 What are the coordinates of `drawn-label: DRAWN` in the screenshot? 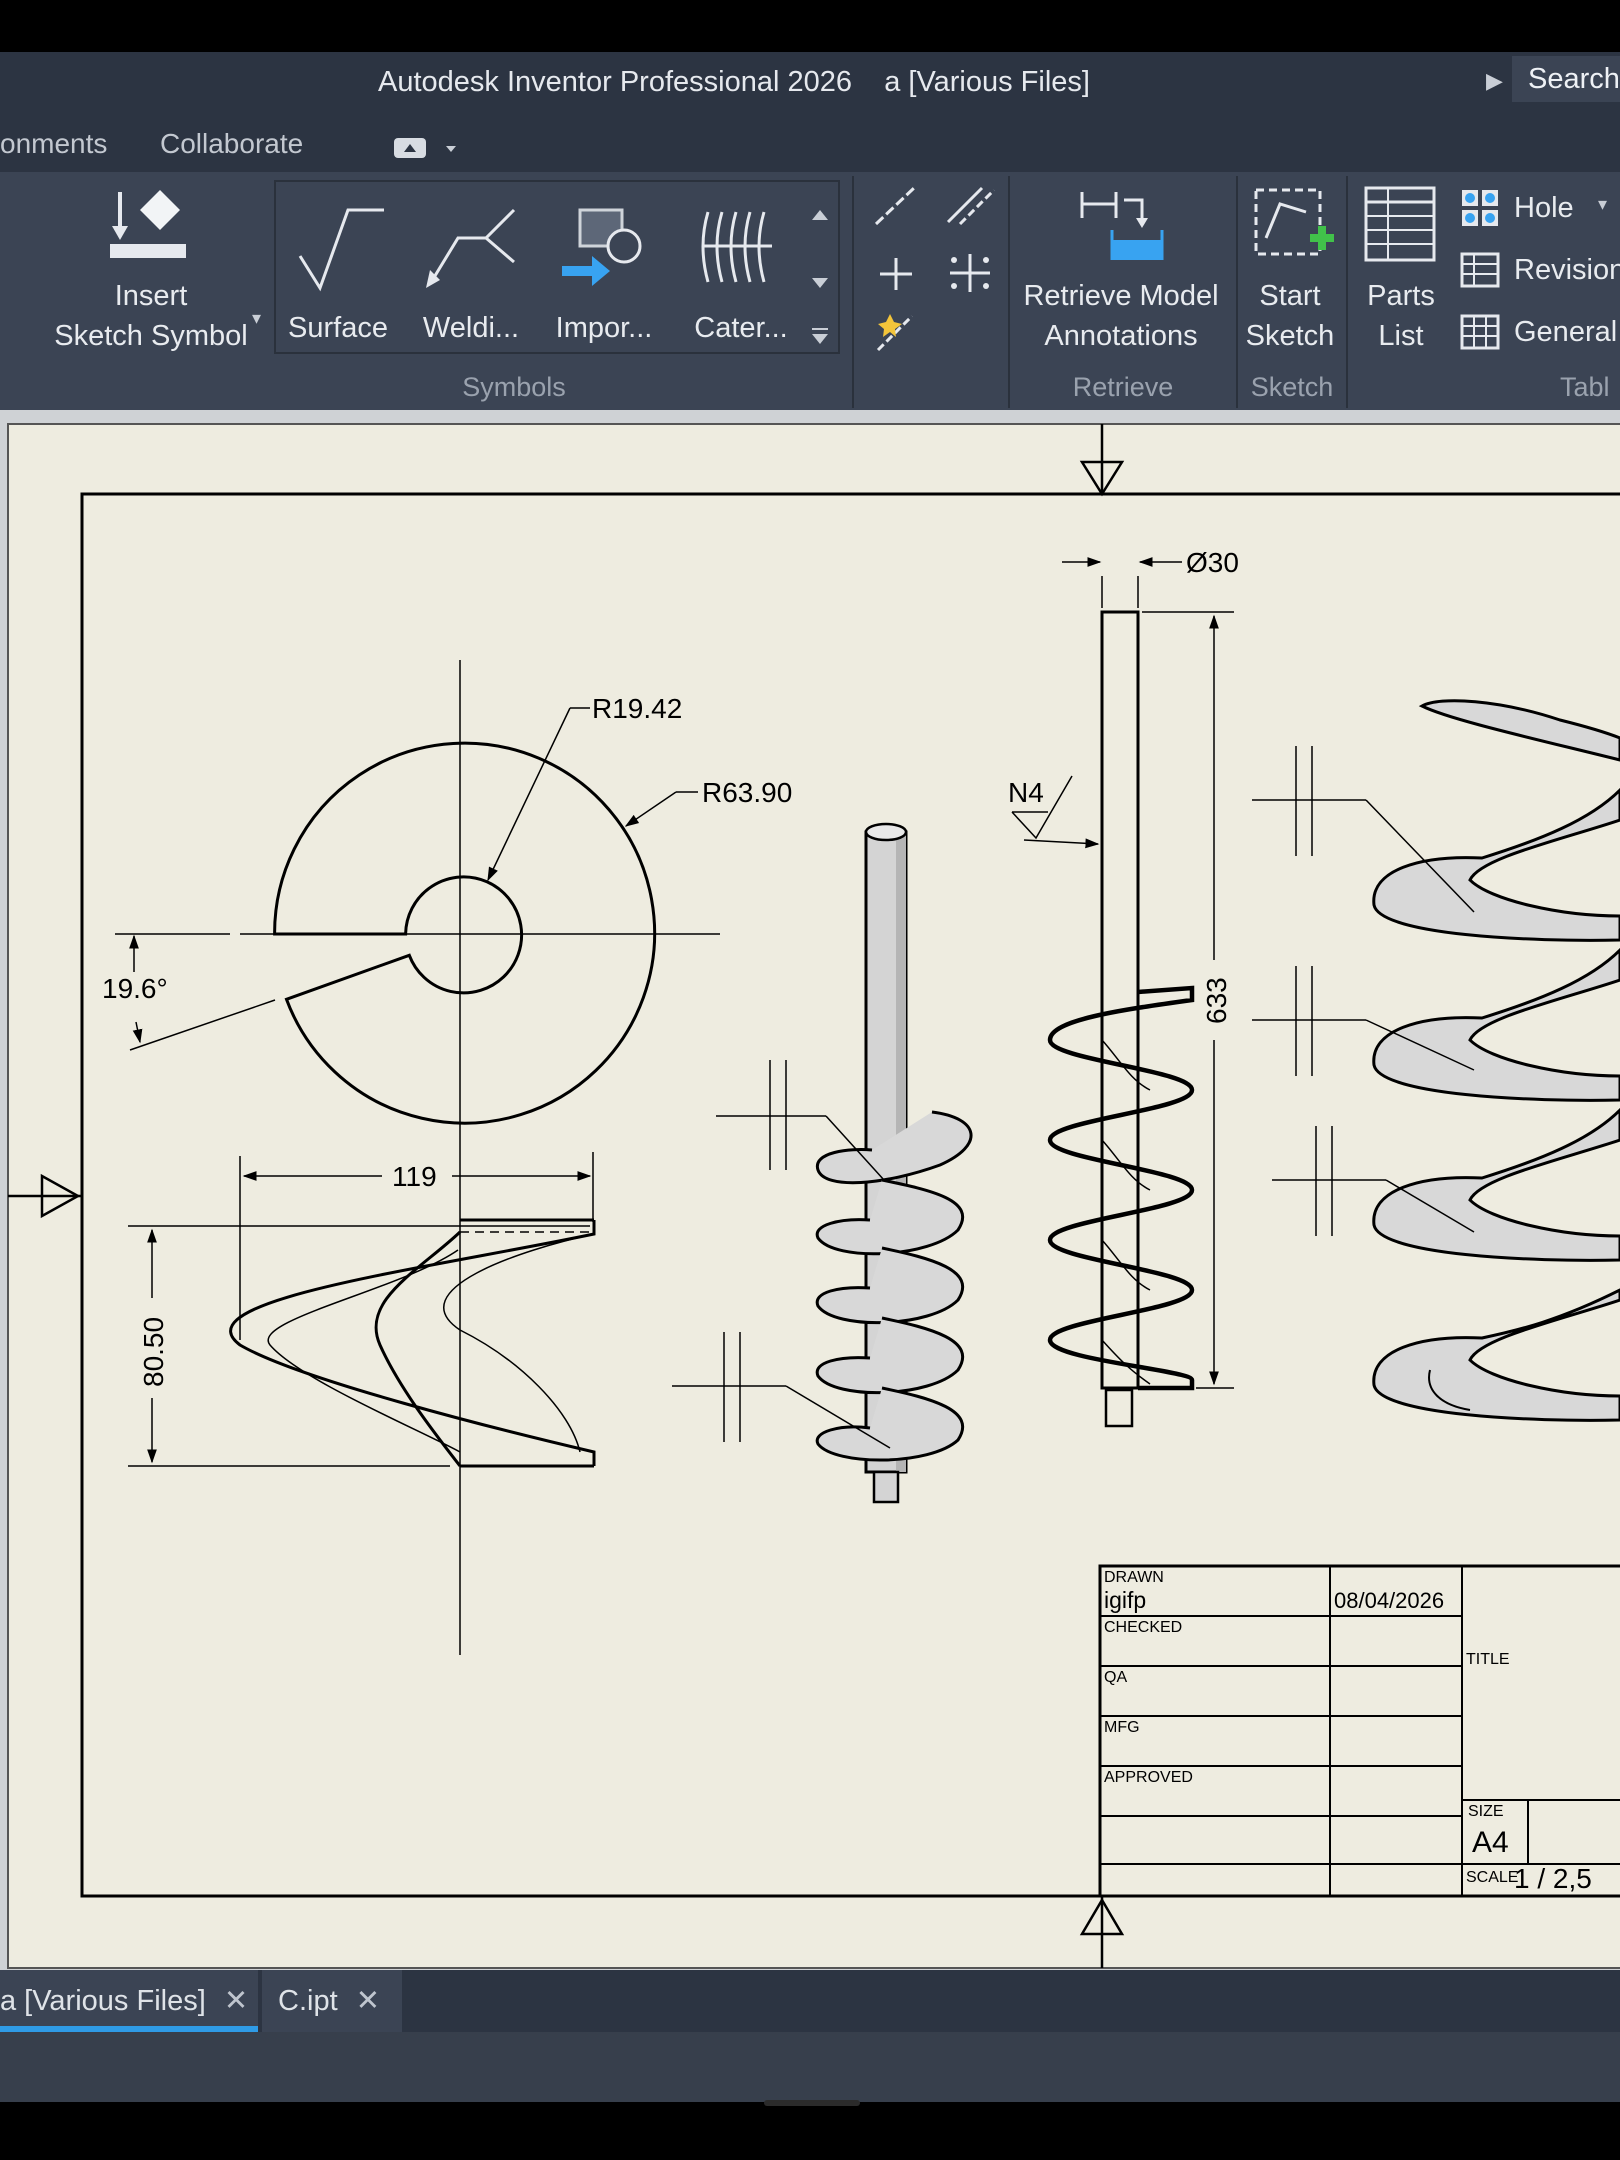 It's located at (1134, 1577).